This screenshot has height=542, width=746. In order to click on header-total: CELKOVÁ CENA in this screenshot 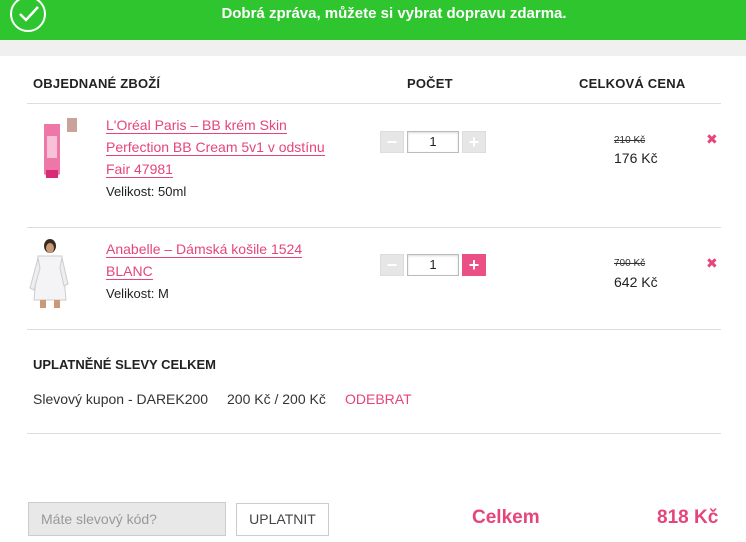, I will do `click(632, 83)`.